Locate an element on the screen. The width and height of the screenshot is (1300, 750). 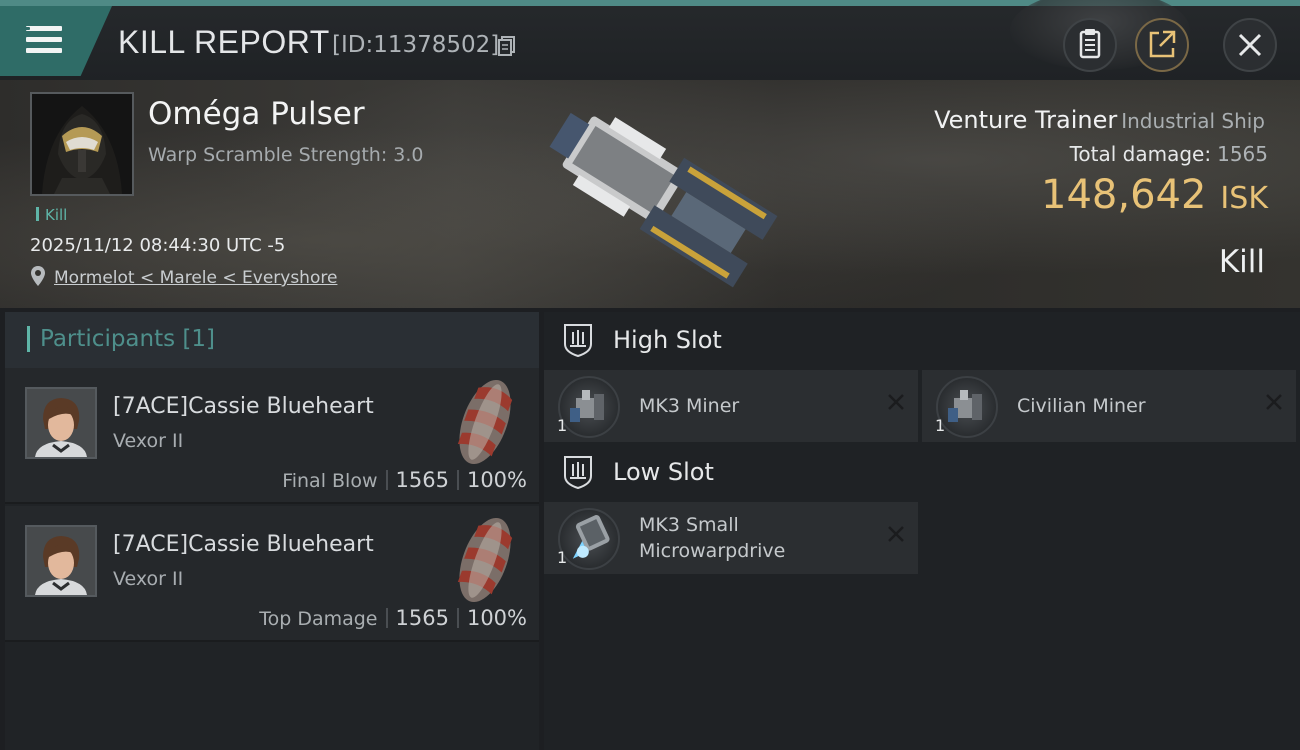
ship-name: Venture Trainer is located at coordinates (1026, 120).